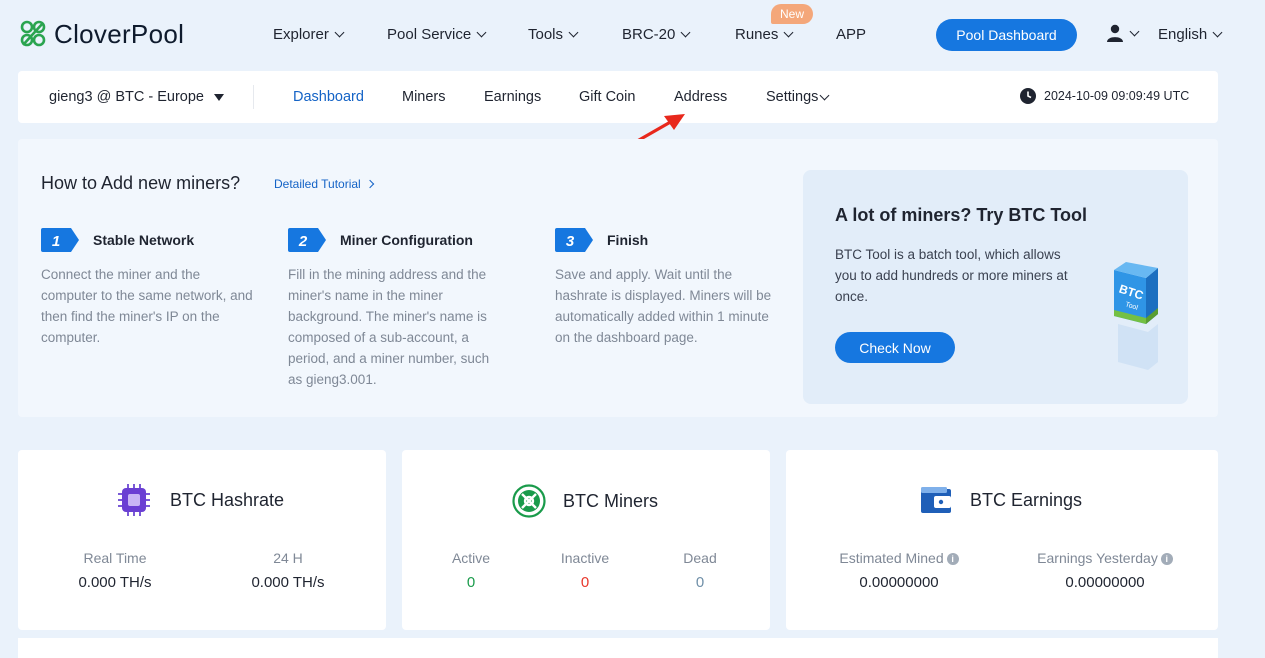  Describe the element at coordinates (553, 34) in the screenshot. I see `nav-tools: Tools` at that location.